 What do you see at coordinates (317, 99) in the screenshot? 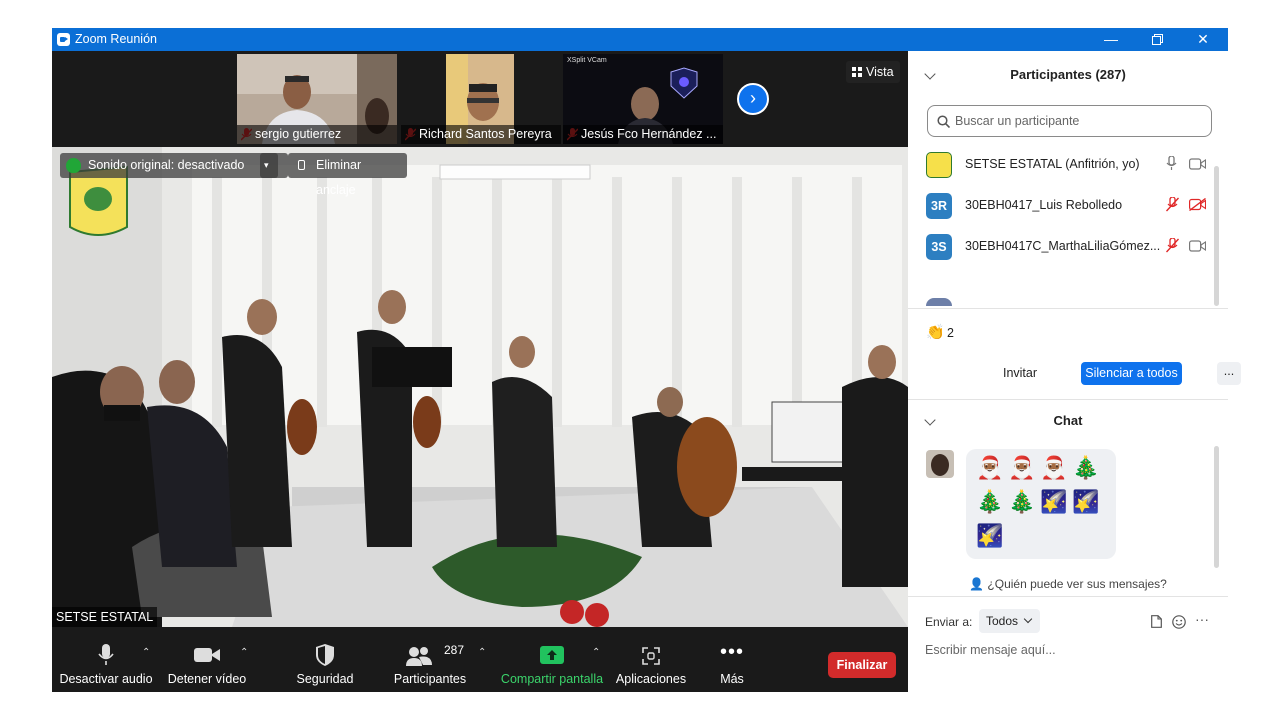
I see `participant-thumb: sergio gutierrez` at bounding box center [317, 99].